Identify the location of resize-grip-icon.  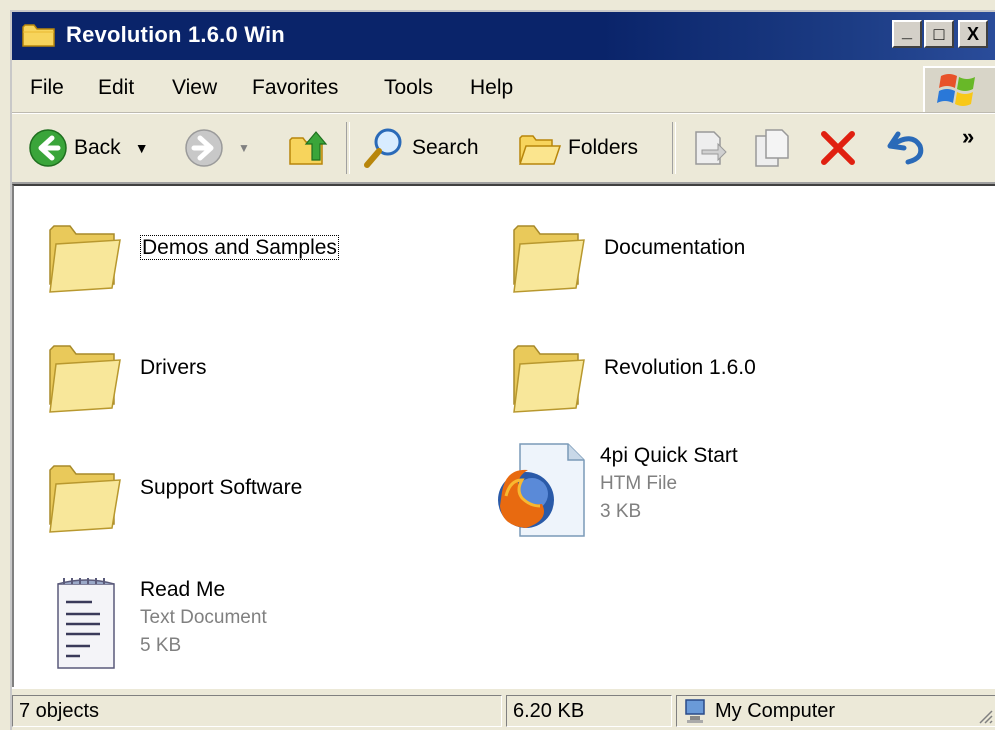
(984, 715).